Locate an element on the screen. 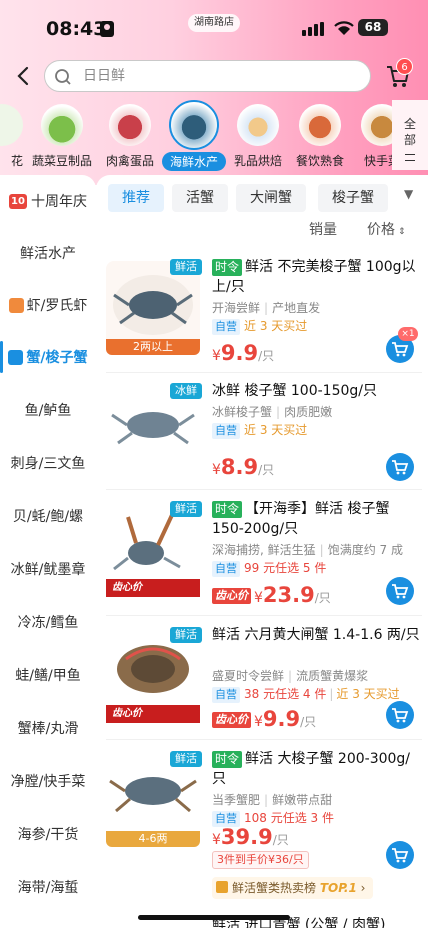 Image resolution: width=428 pixels, height=928 pixels. tab-hairy-crab: 大闸蟹 is located at coordinates (271, 198).